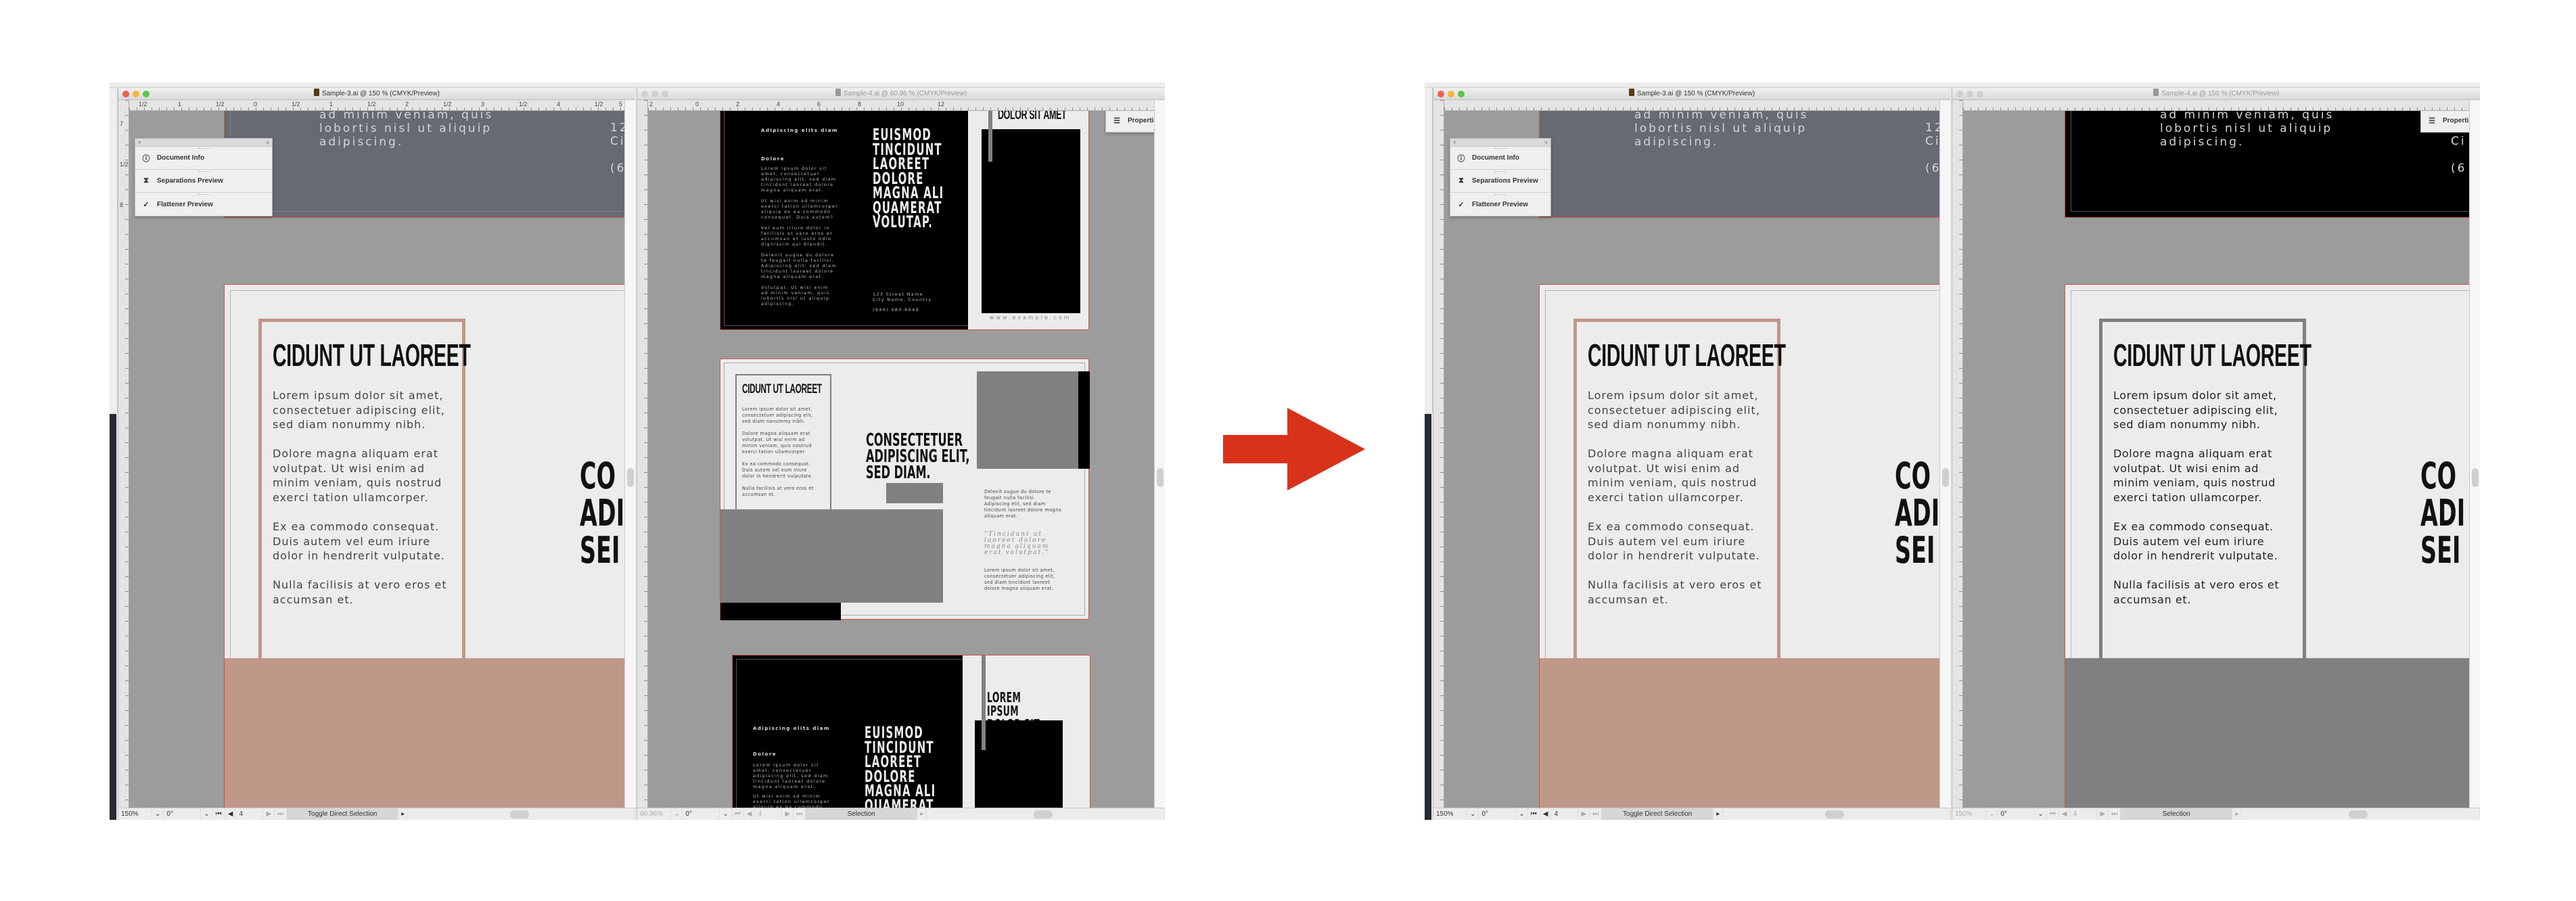 The image size is (2576, 901). I want to click on accent-block, so click(1739, 733).